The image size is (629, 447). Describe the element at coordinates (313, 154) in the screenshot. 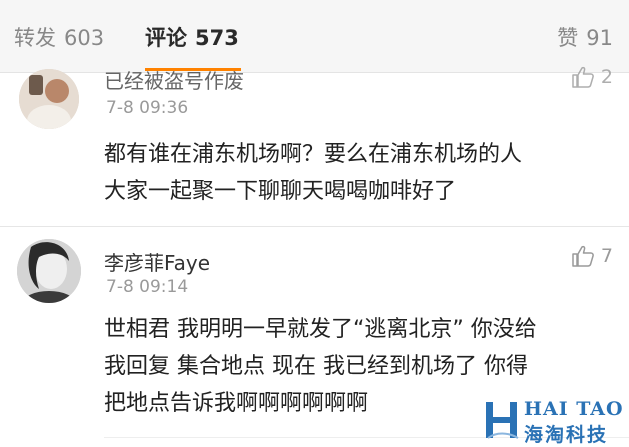

I see `comment-text-line: 都有谁在浦东机场啊？要么在浦东机场的人` at that location.